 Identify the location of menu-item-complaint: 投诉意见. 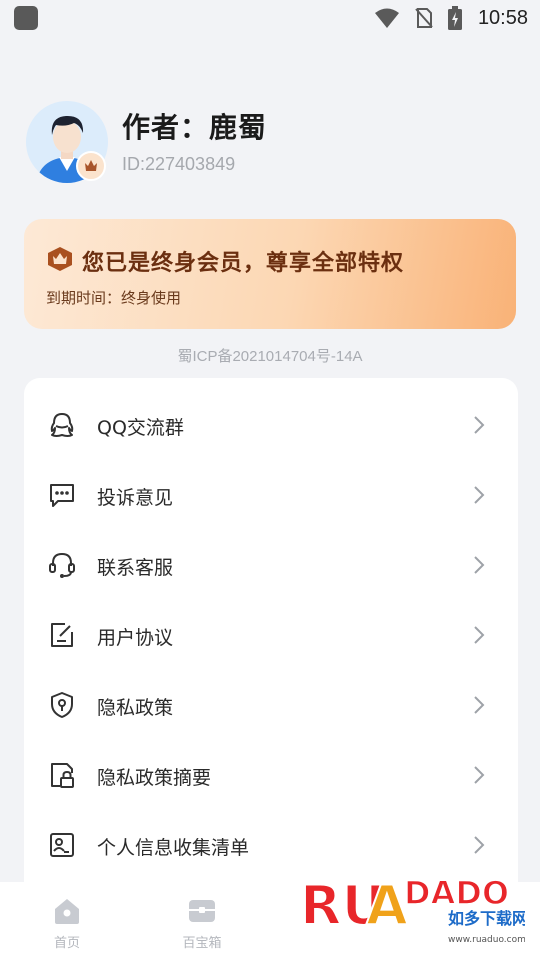
(271, 495).